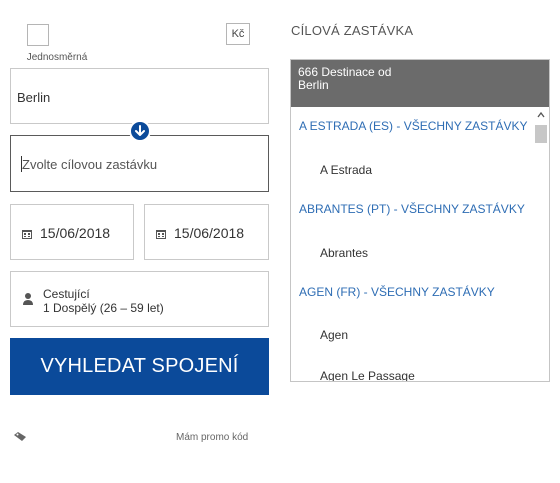 The image size is (560, 483). Describe the element at coordinates (90, 164) in the screenshot. I see `to-placeholder: Zvolte cílovou zastávku` at that location.